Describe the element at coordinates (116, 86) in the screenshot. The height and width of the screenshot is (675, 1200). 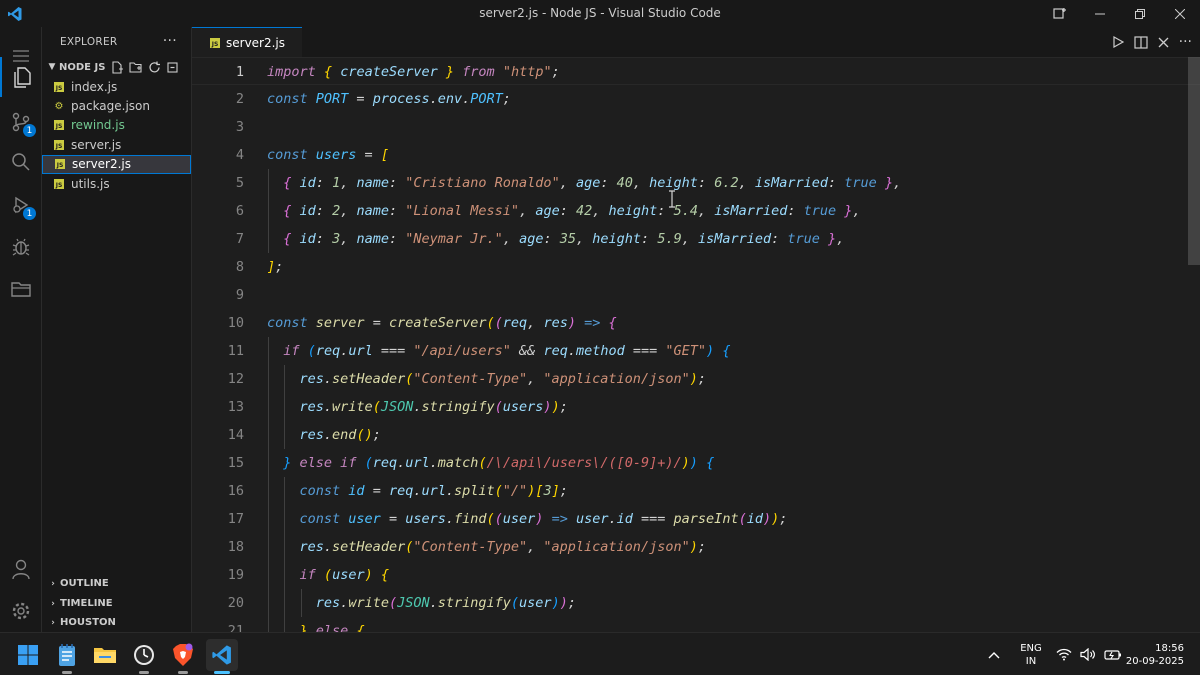
I see `file-item-index-js: JS index.js` at that location.